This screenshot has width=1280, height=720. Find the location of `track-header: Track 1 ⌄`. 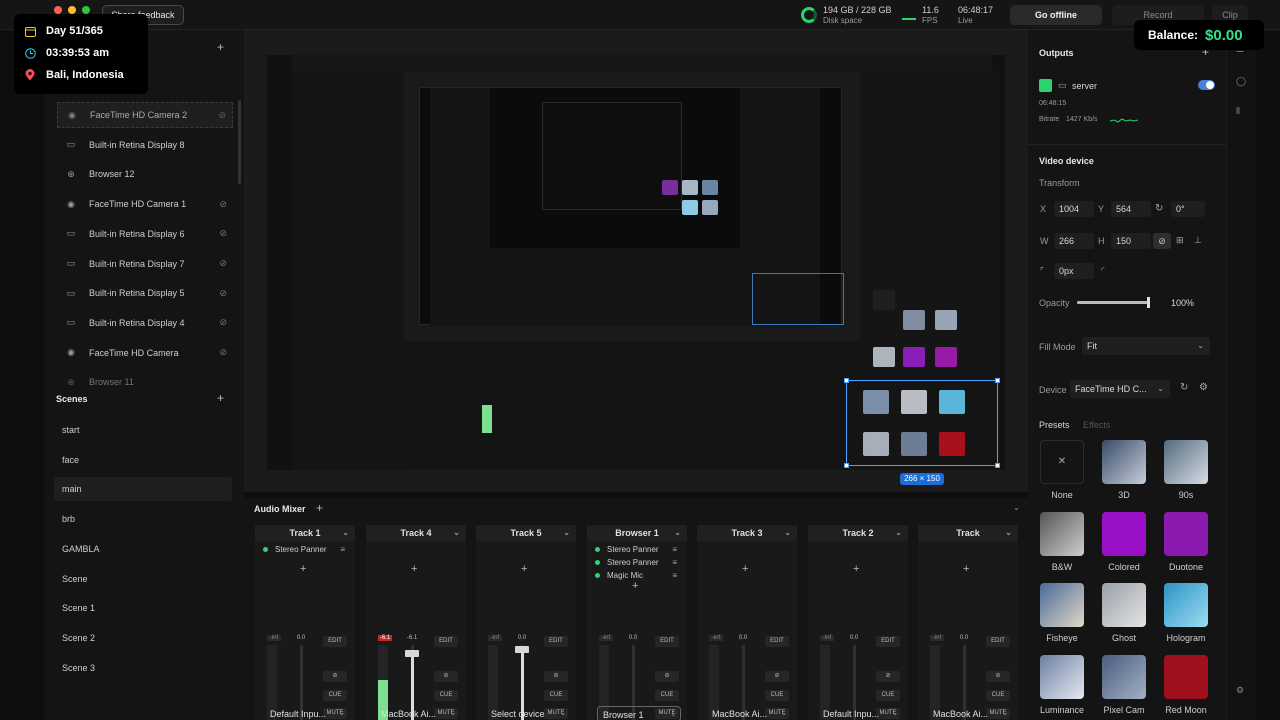

track-header: Track 1 ⌄ is located at coordinates (305, 533).